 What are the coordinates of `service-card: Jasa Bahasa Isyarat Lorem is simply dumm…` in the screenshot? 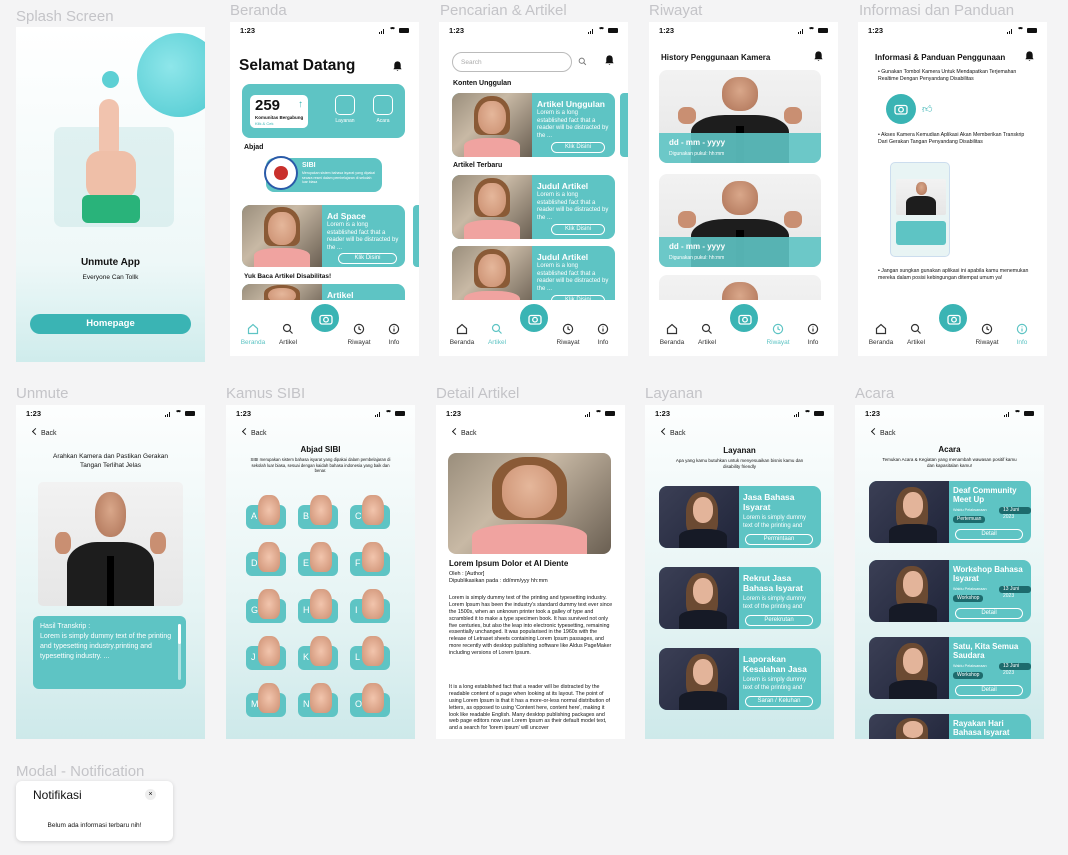 It's located at (740, 517).